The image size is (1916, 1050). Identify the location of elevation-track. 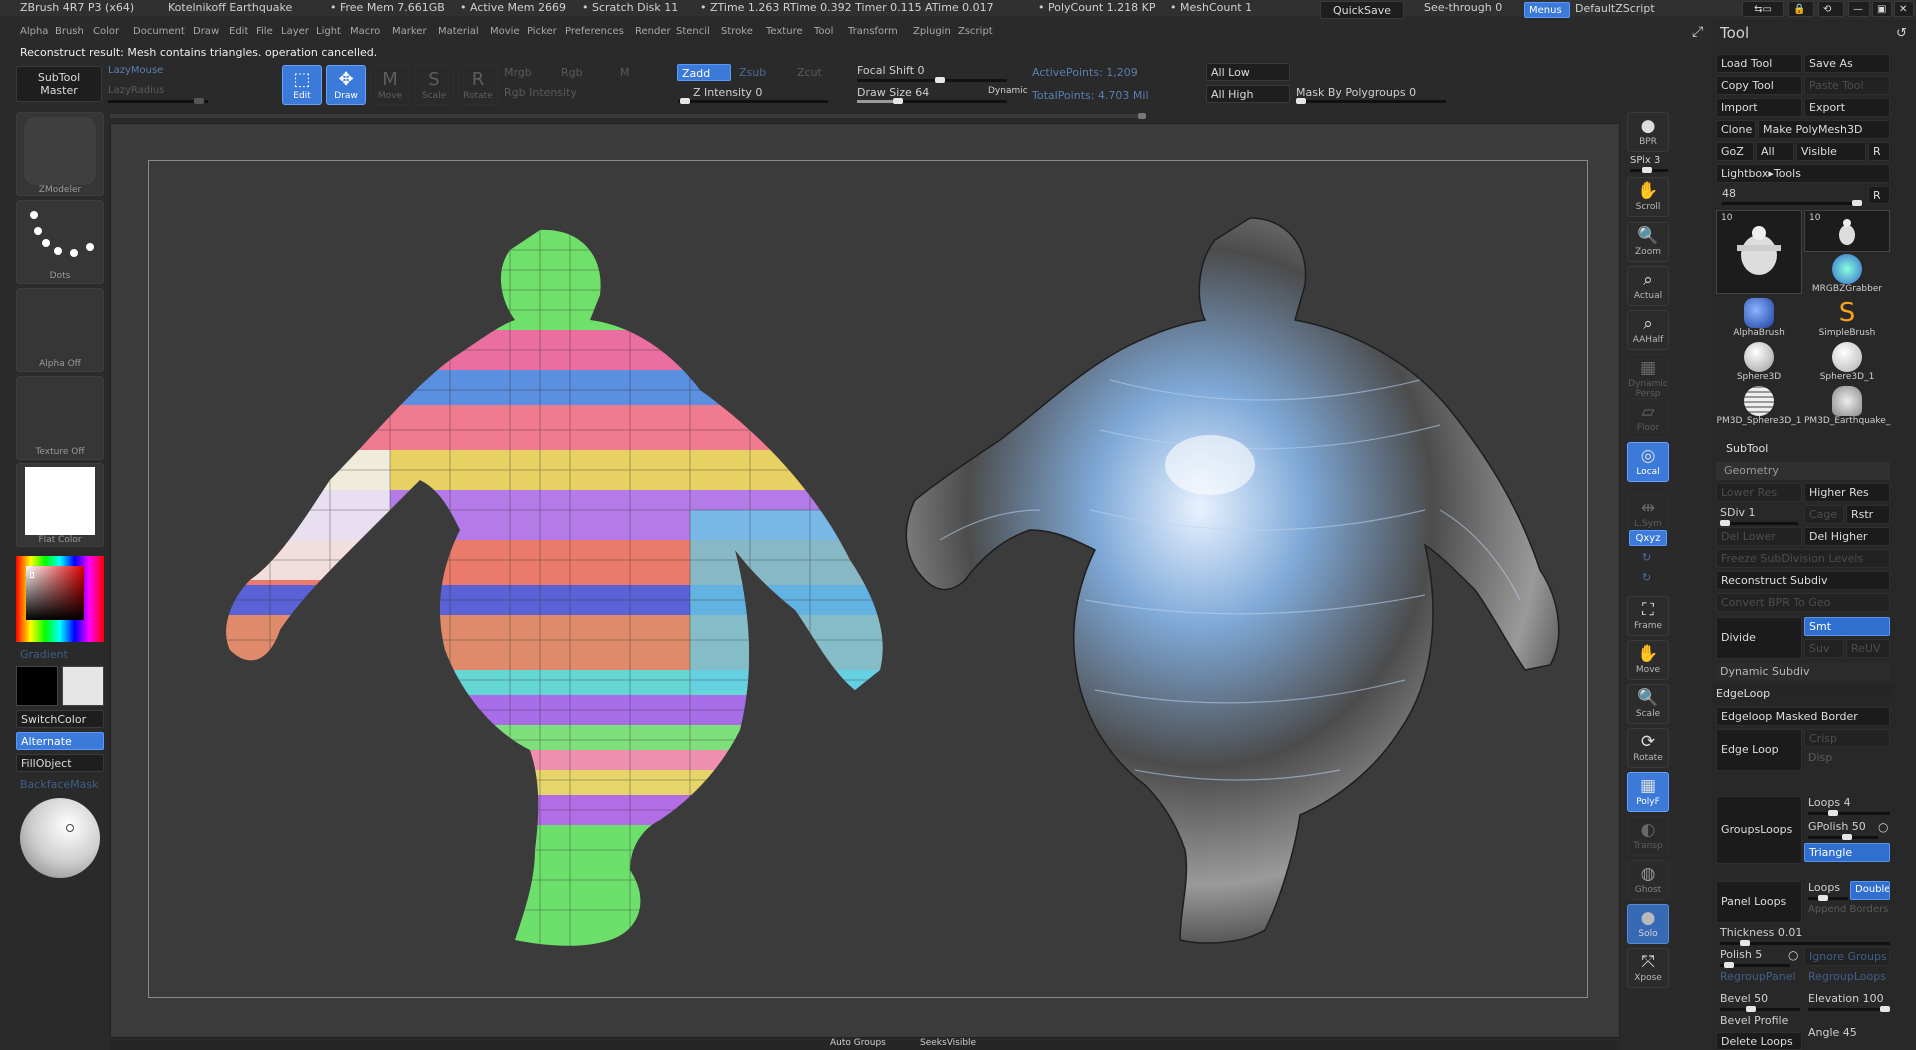
(1849, 1009).